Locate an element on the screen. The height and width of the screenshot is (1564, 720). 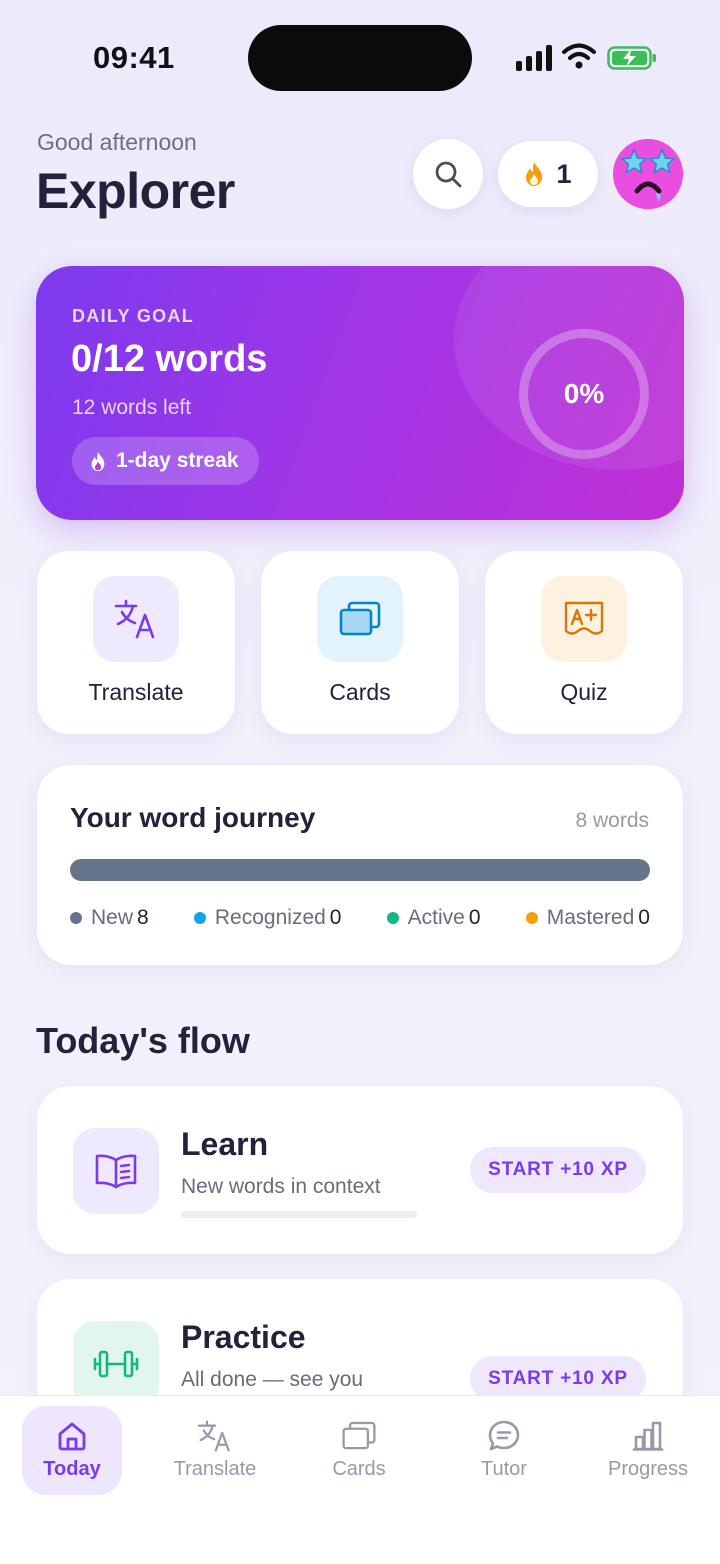
legend-value-new: 8 is located at coordinates (143, 917).